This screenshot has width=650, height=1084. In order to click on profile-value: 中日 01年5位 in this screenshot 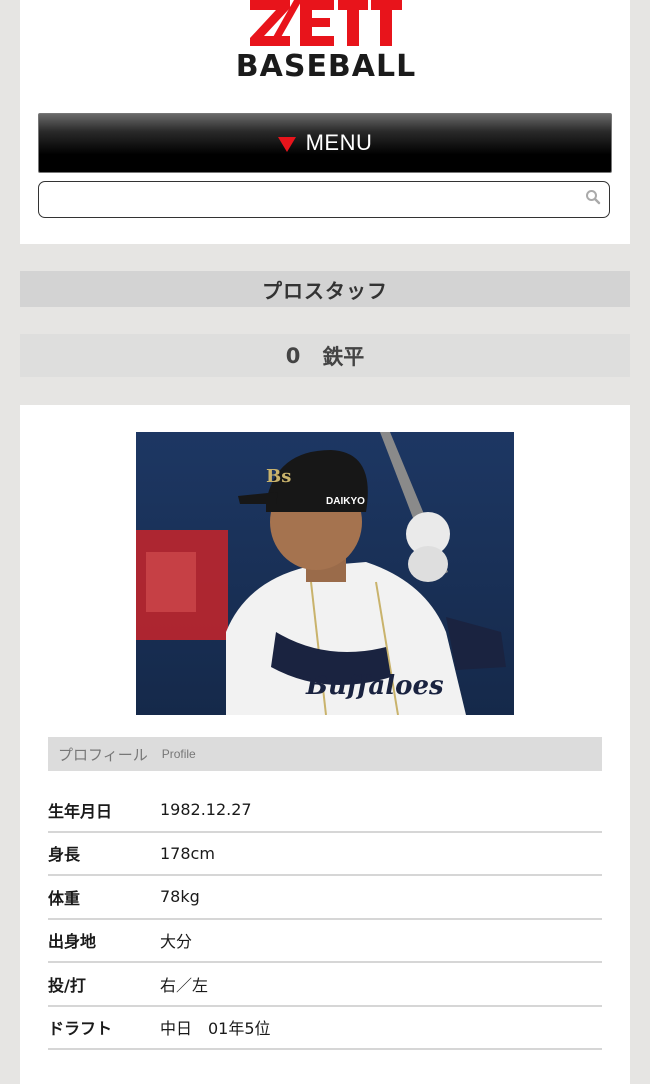, I will do `click(215, 1029)`.